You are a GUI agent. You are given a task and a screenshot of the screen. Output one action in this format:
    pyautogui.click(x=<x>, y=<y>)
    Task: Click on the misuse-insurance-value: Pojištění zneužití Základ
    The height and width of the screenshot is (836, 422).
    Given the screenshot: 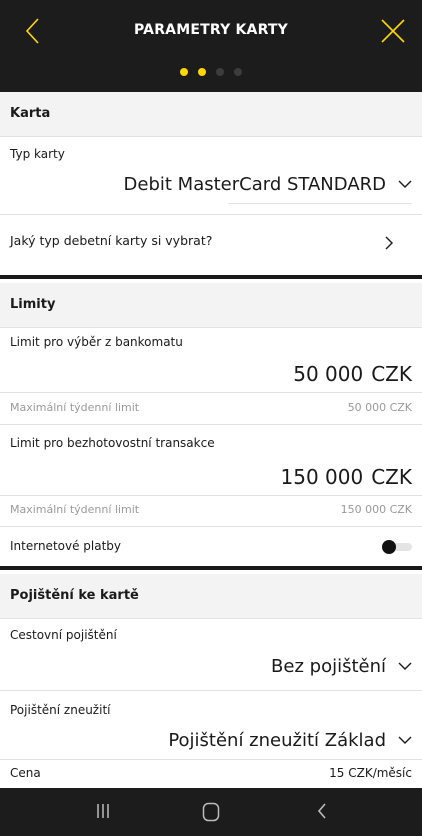 What is the action you would take?
    pyautogui.click(x=277, y=740)
    